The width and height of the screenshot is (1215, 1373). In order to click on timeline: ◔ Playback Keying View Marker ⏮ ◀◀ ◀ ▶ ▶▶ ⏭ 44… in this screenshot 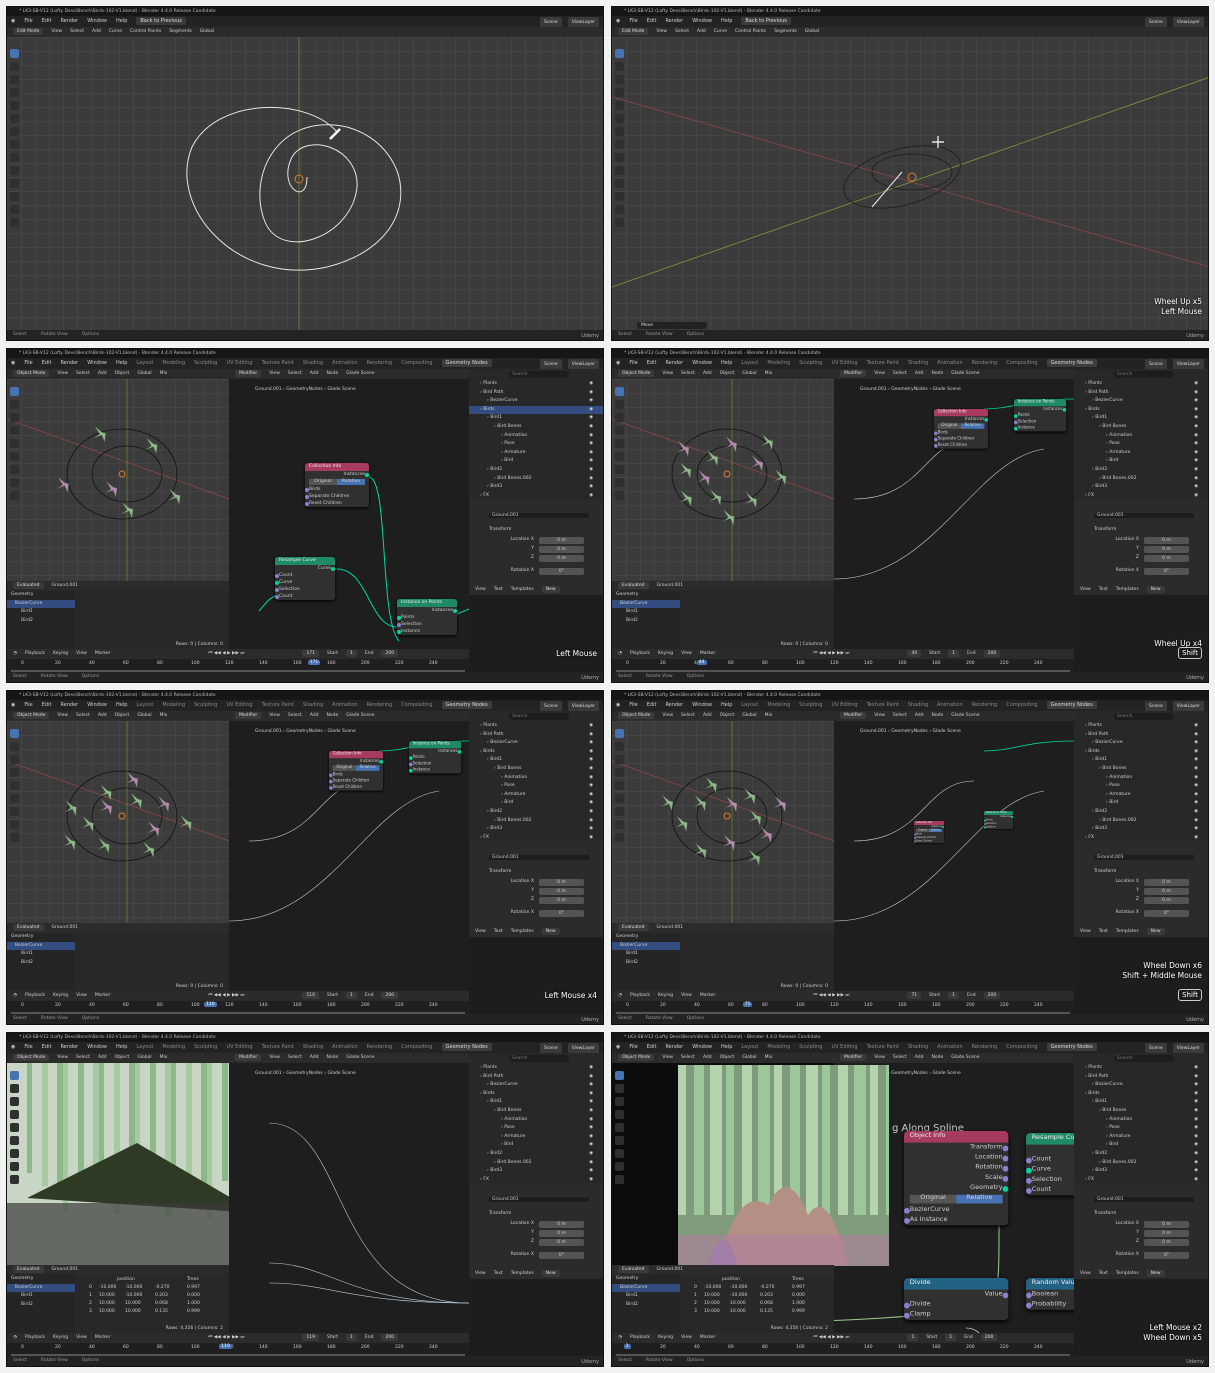, I will do `click(843, 661)`.